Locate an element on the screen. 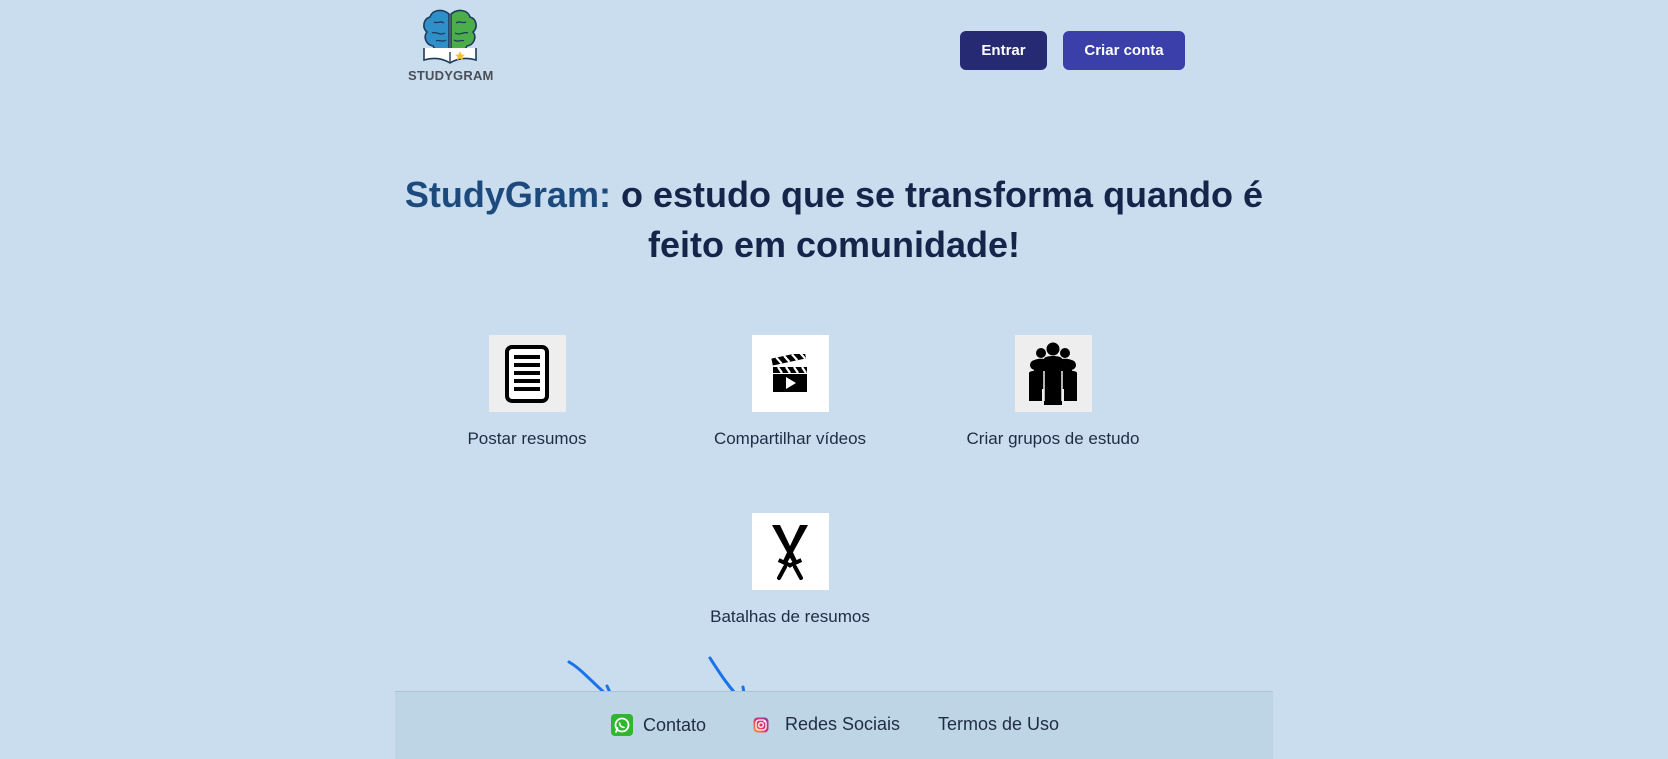 Image resolution: width=1668 pixels, height=759 pixels. crossed-swords-icon is located at coordinates (790, 552).